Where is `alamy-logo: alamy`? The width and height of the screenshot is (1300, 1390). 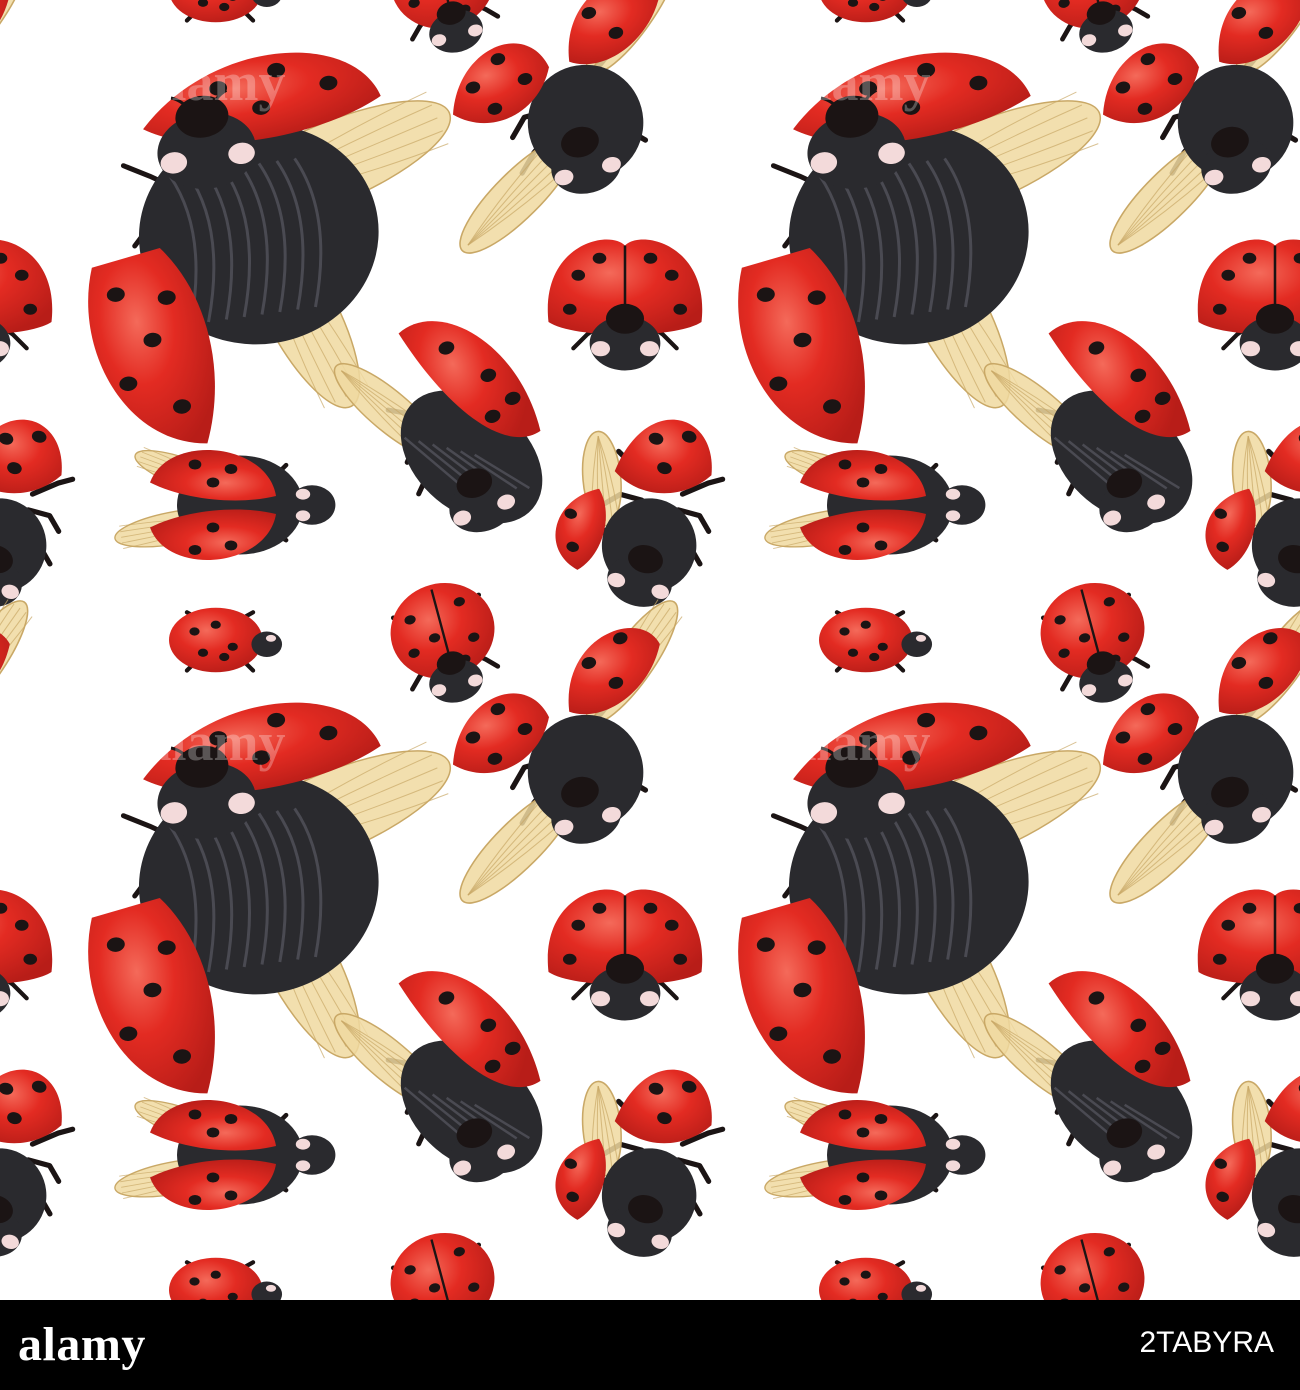 alamy-logo: alamy is located at coordinates (82, 1344).